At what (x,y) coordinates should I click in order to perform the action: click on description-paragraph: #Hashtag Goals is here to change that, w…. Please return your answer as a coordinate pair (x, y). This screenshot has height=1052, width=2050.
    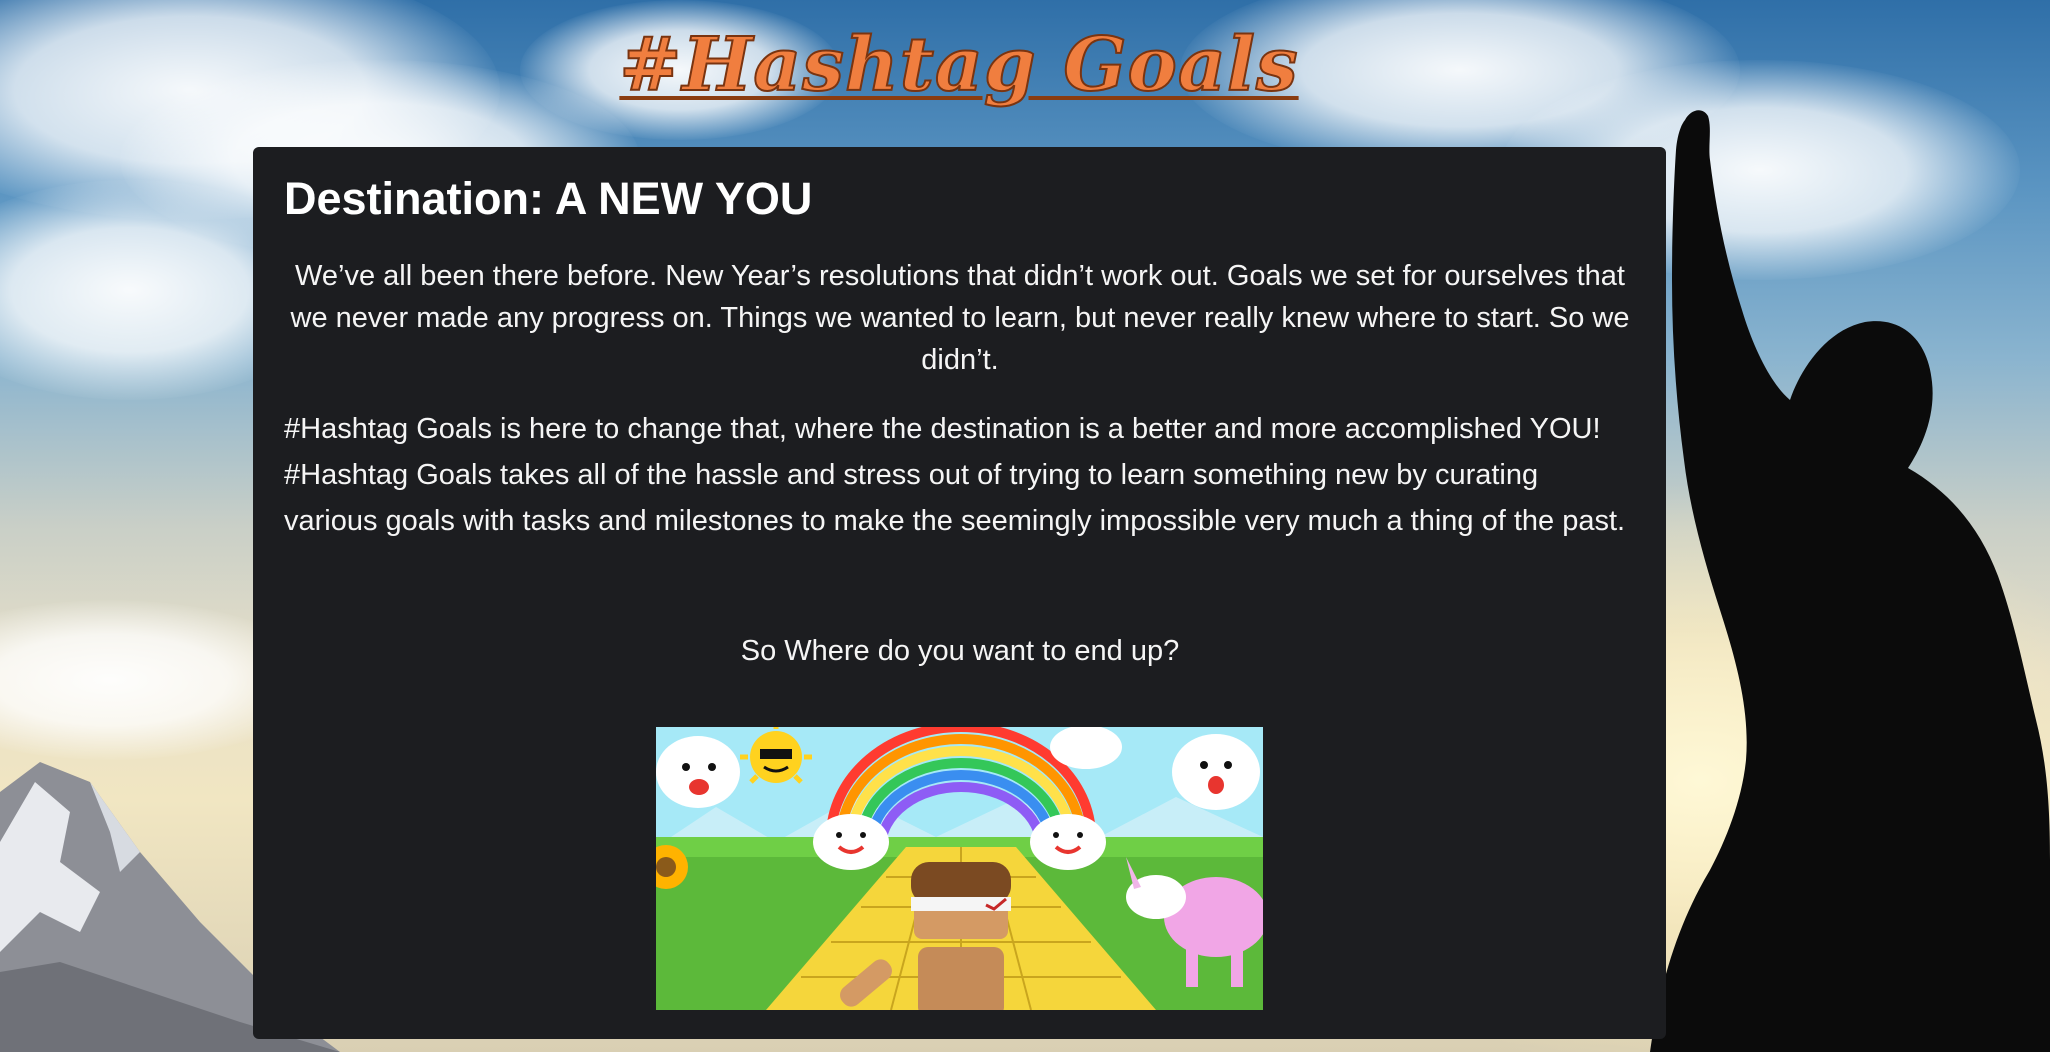
    Looking at the image, I should click on (955, 475).